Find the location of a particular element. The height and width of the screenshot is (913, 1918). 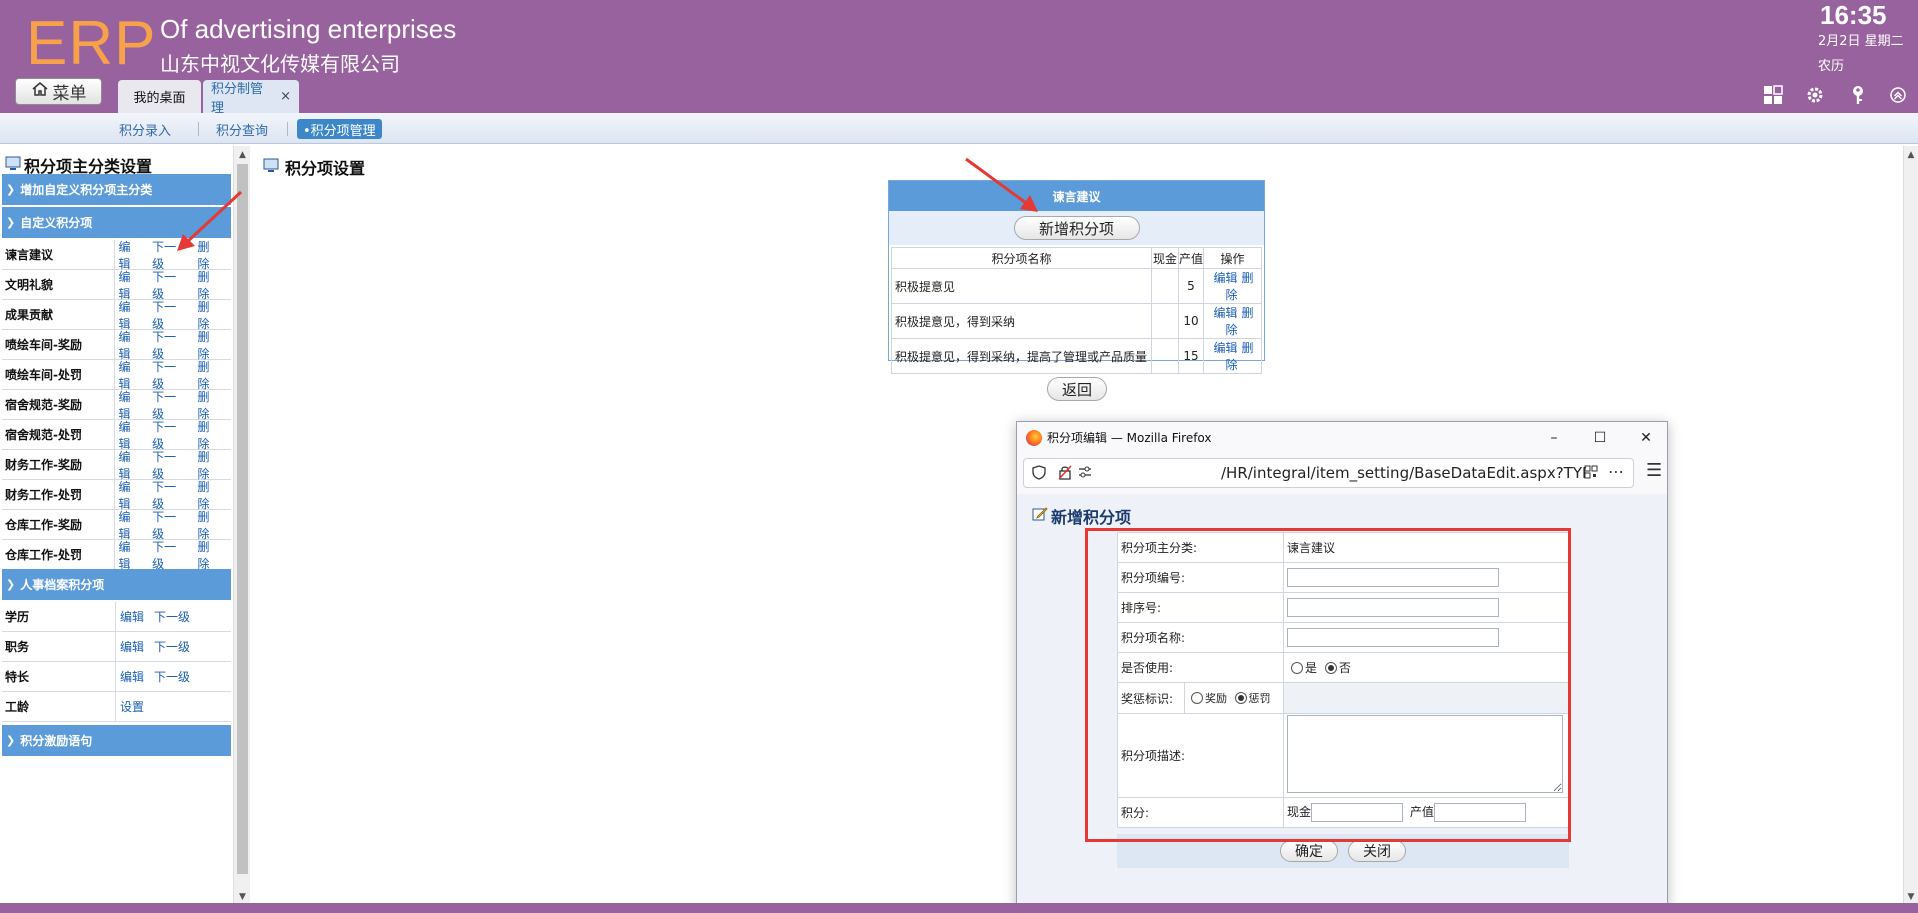

section-custom-items: ❯ 自定义积分项 is located at coordinates (116, 223).